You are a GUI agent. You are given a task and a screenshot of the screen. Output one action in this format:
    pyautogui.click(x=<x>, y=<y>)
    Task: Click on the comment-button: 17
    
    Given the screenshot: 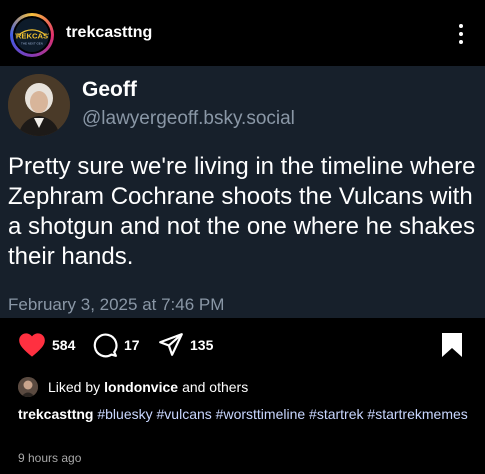 What is the action you would take?
    pyautogui.click(x=116, y=345)
    